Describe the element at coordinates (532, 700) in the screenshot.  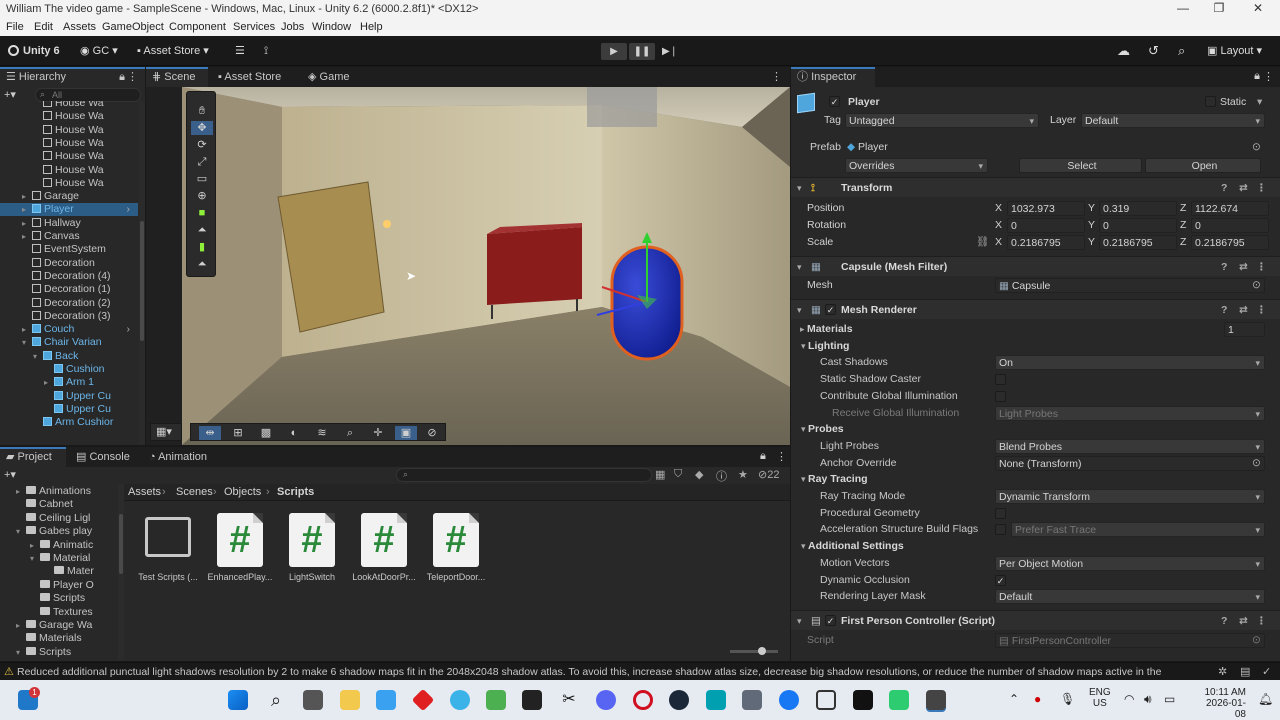
I see `epic-games-icon` at that location.